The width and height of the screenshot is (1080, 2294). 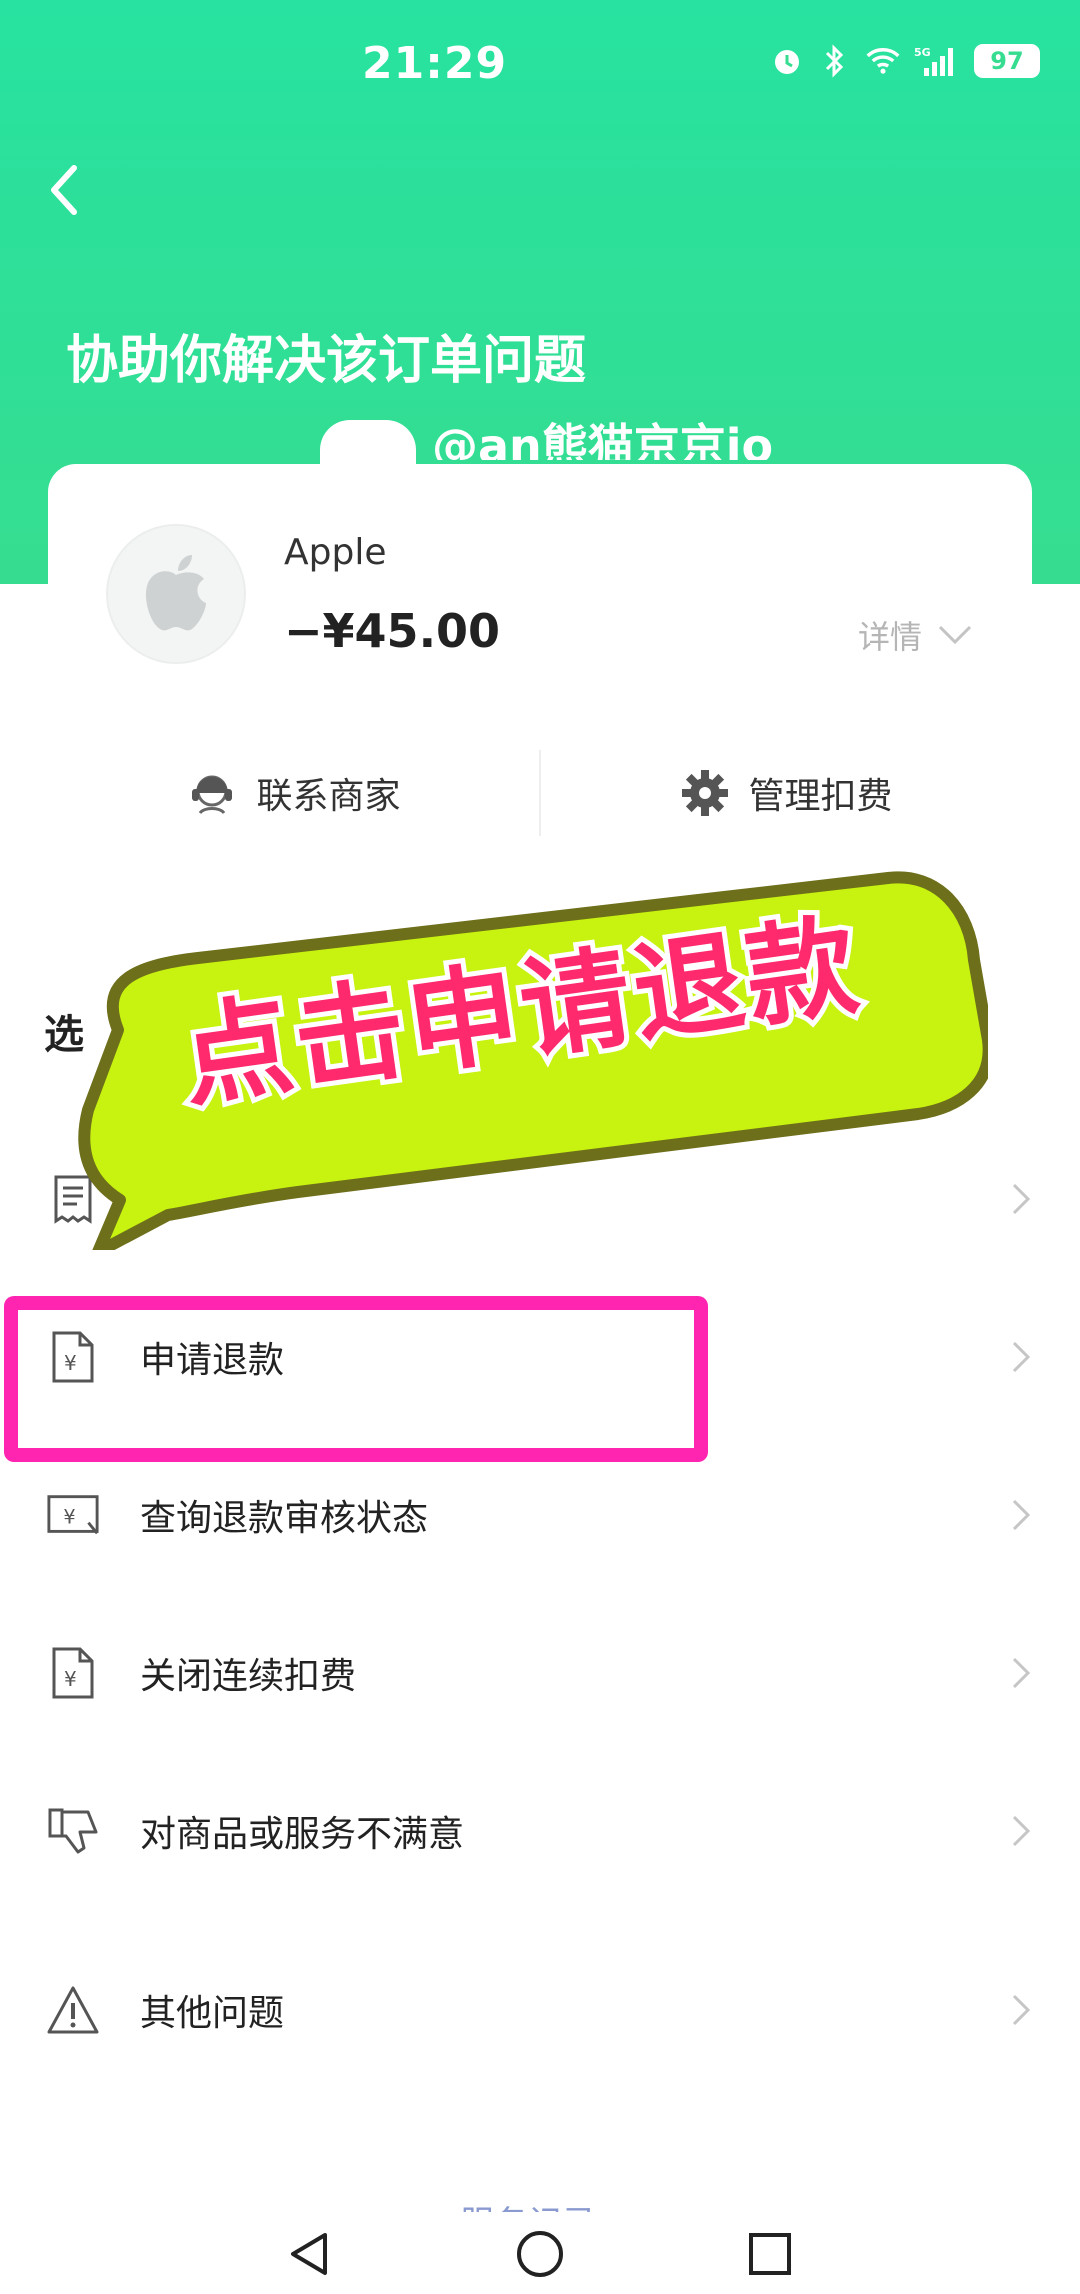 What do you see at coordinates (540, 65) in the screenshot?
I see `status-bar: 21:29 5G 97` at bounding box center [540, 65].